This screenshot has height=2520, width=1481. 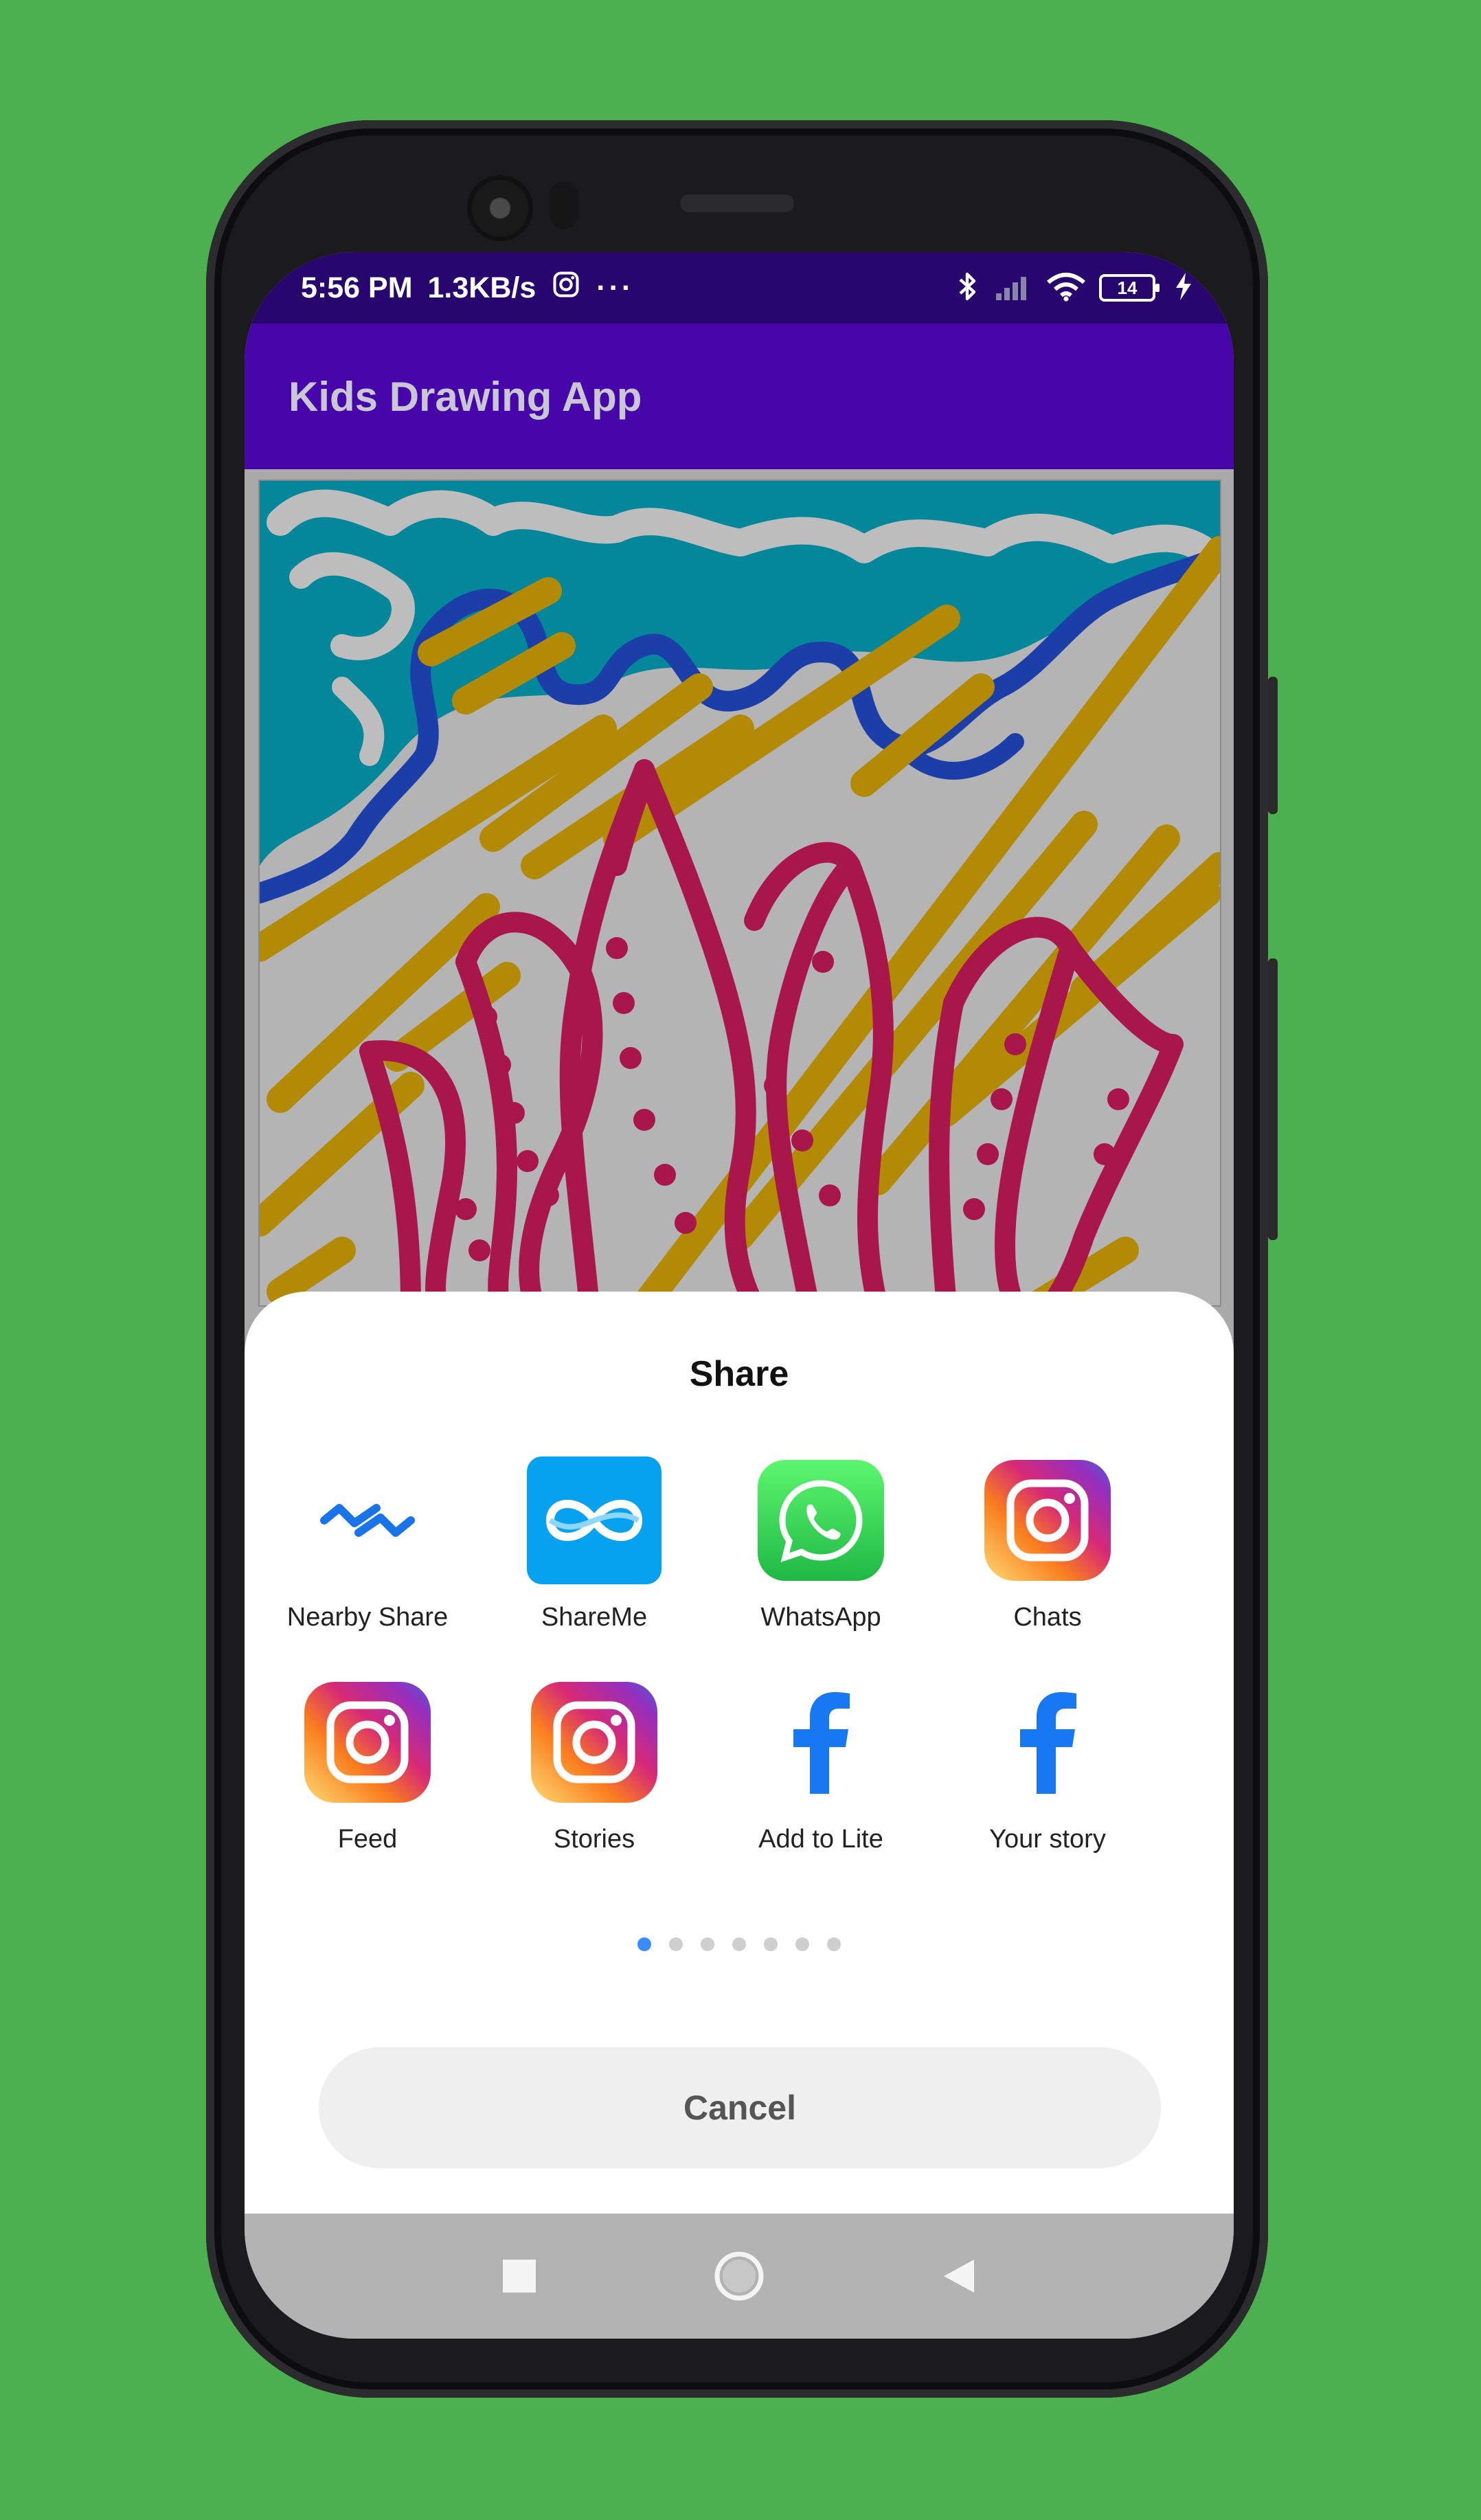 I want to click on page-indicator, so click(x=740, y=1944).